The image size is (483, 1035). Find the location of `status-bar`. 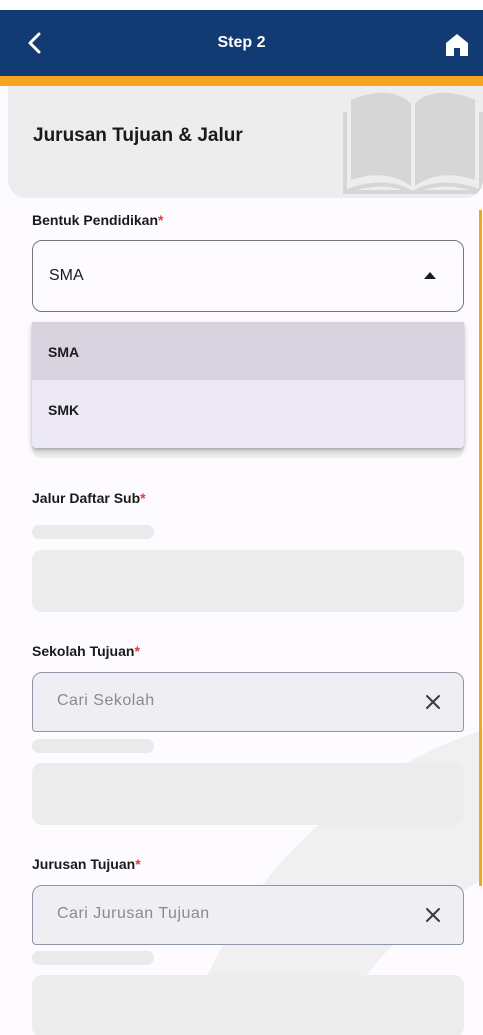

status-bar is located at coordinates (241, 5).